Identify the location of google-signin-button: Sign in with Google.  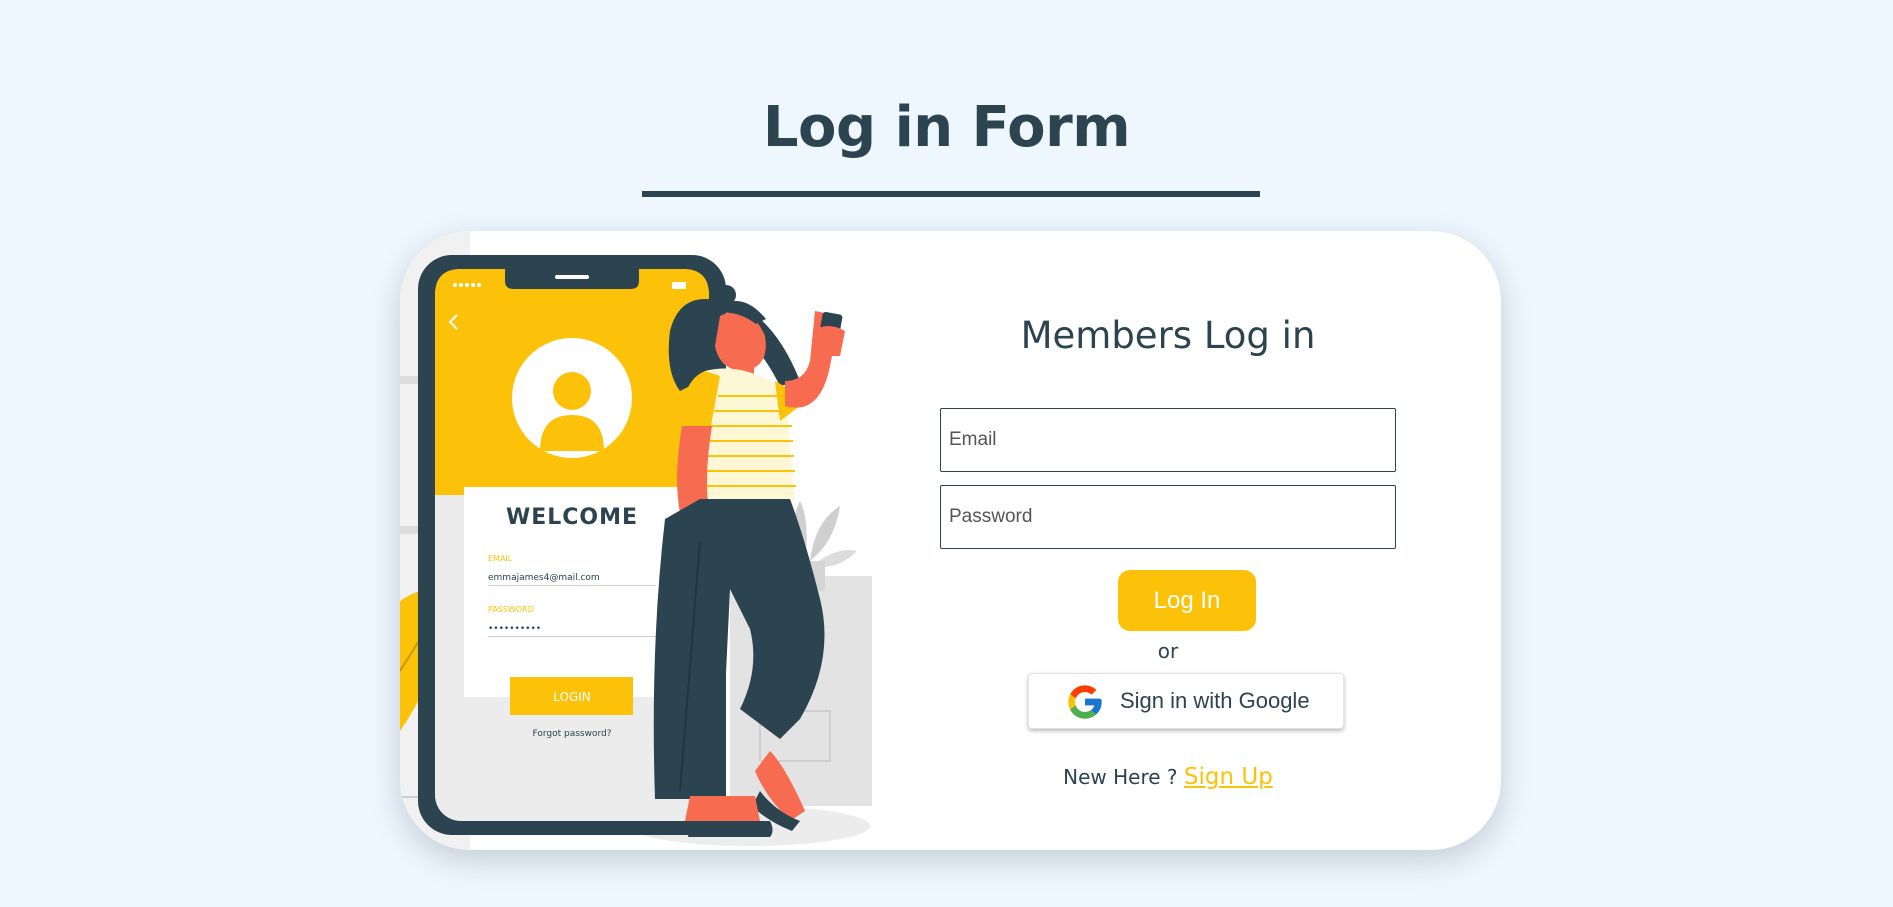
(1186, 701).